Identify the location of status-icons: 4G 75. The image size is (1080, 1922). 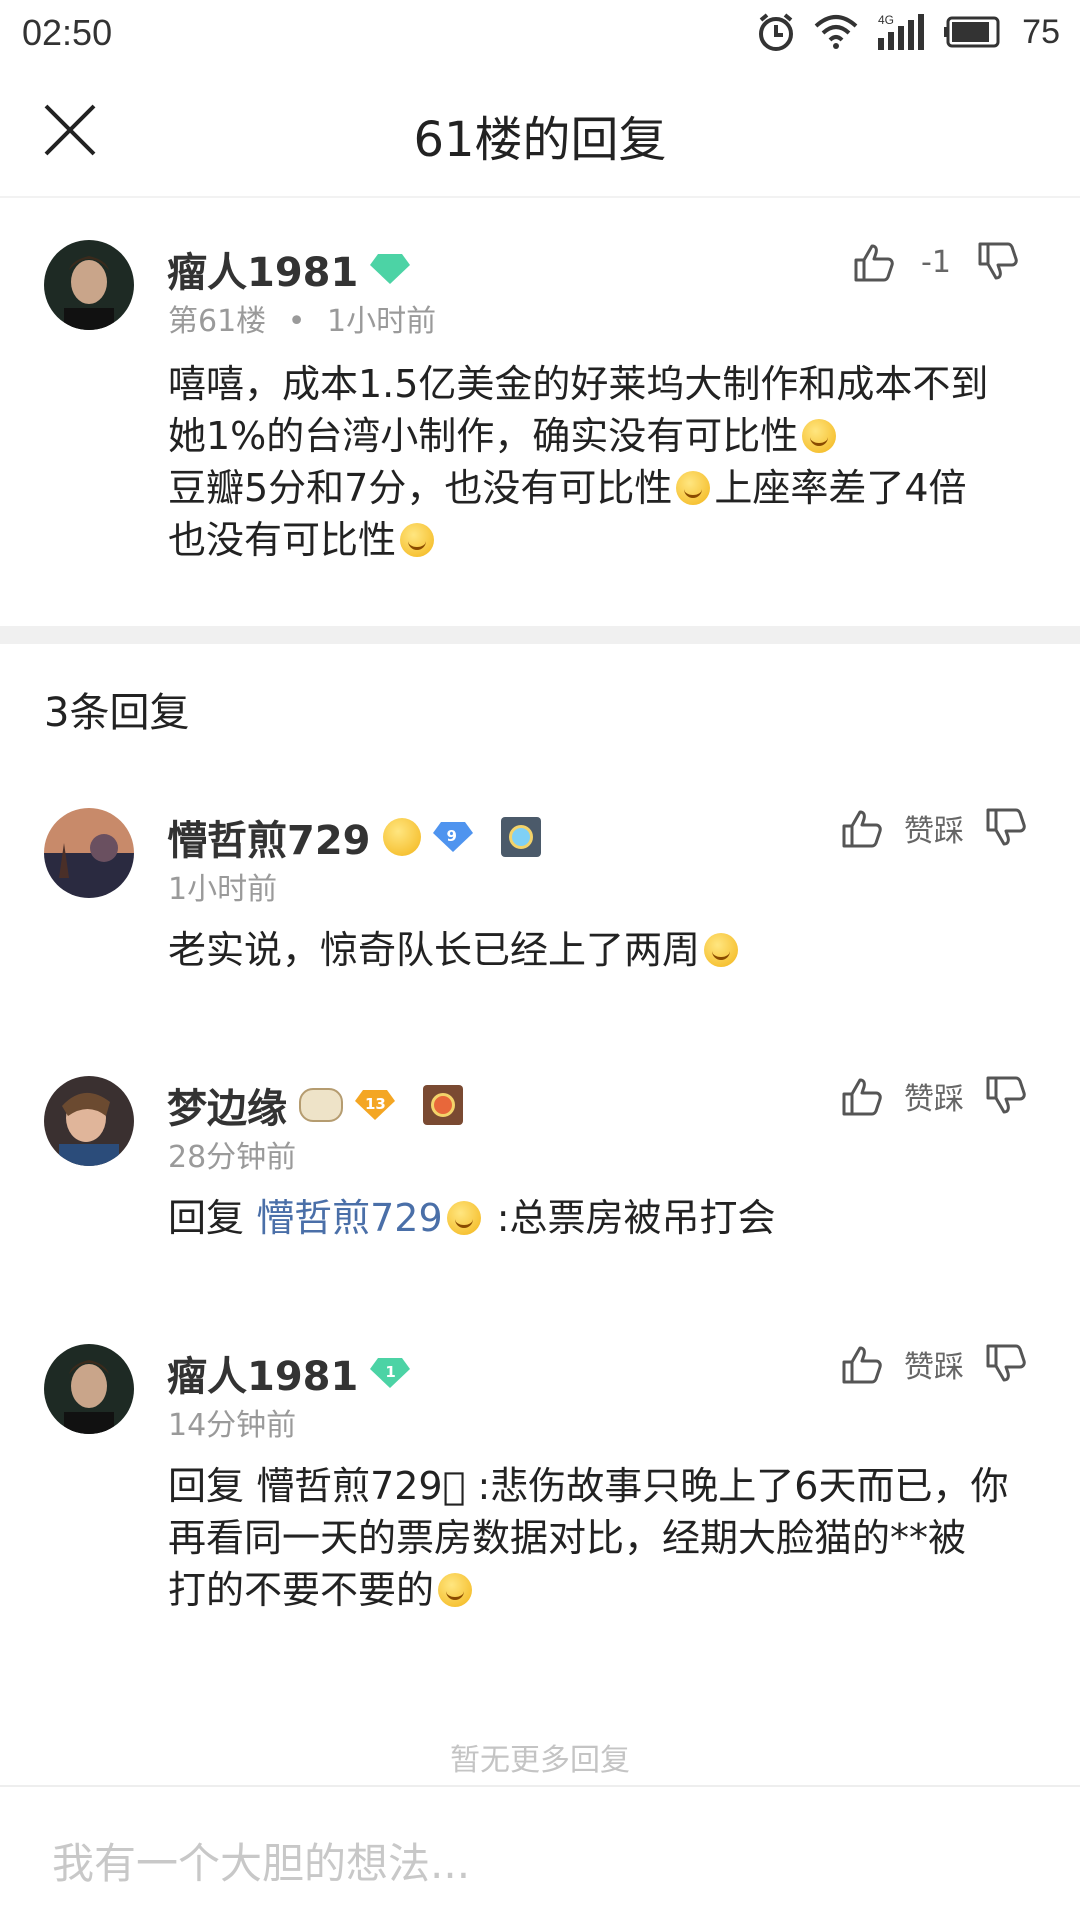
(908, 32).